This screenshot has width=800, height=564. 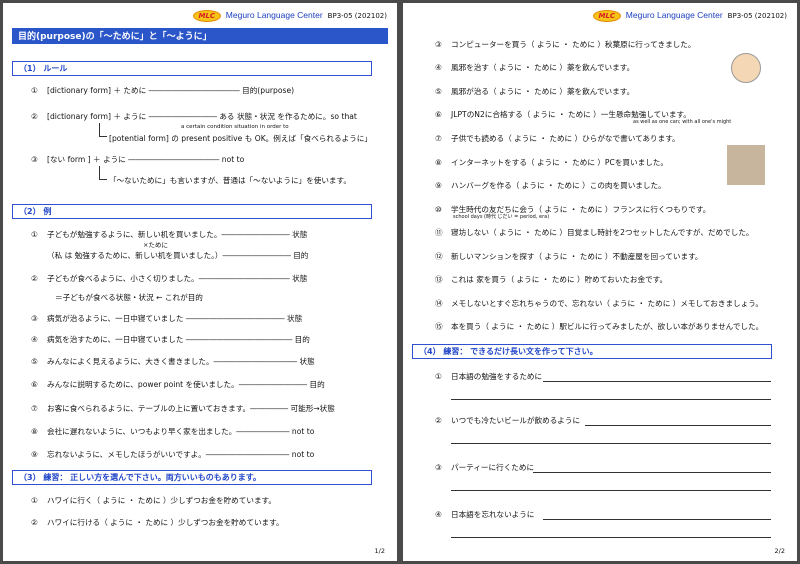 I want to click on page-number: 1/2, so click(x=379, y=550).